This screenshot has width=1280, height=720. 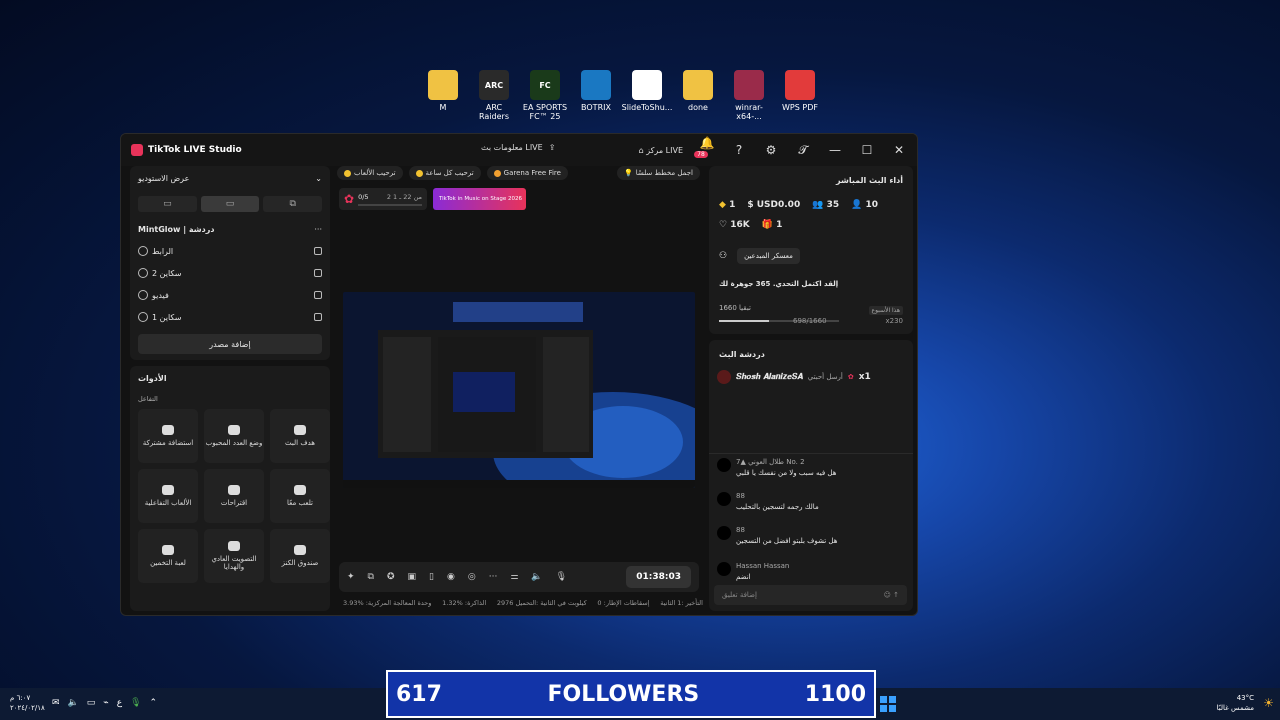 I want to click on desktop-icon-label: WPS PDF, so click(x=800, y=107).